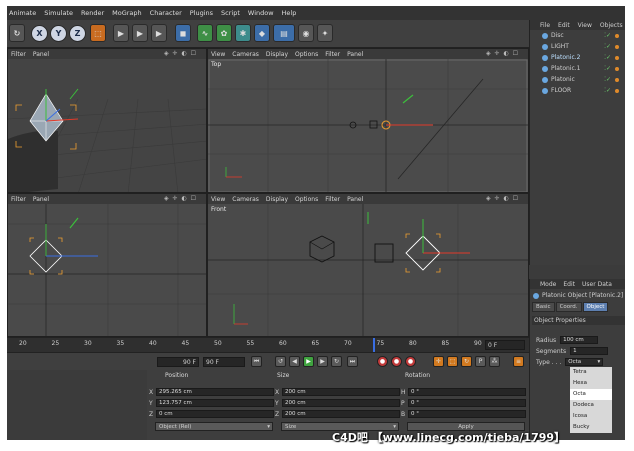 This screenshot has width=634, height=451. I want to click on coordinate-system-icon: ⬚, so click(98, 33).